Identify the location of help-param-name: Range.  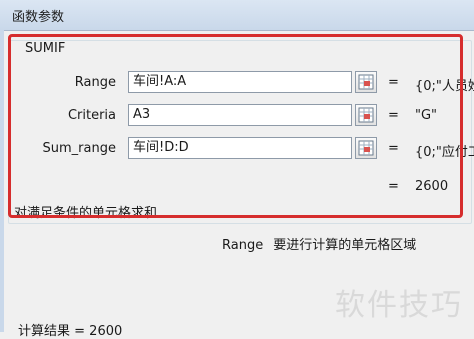
(243, 245).